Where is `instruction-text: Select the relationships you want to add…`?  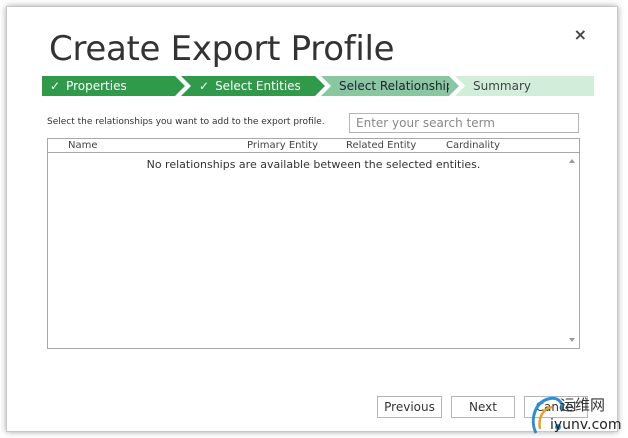 instruction-text: Select the relationships you want to add… is located at coordinates (186, 122).